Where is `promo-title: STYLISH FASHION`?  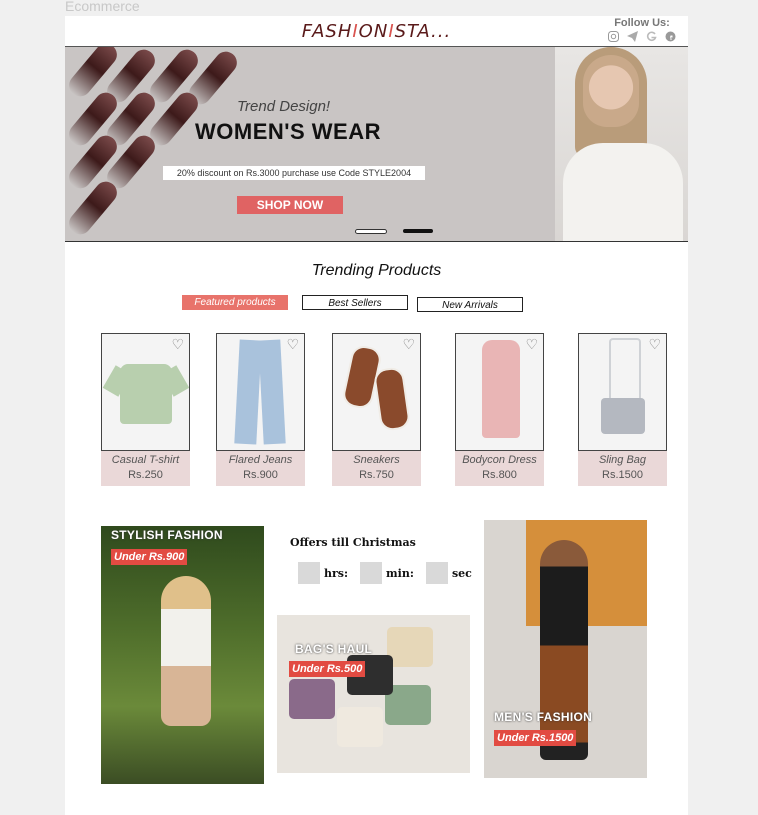 promo-title: STYLISH FASHION is located at coordinates (167, 535).